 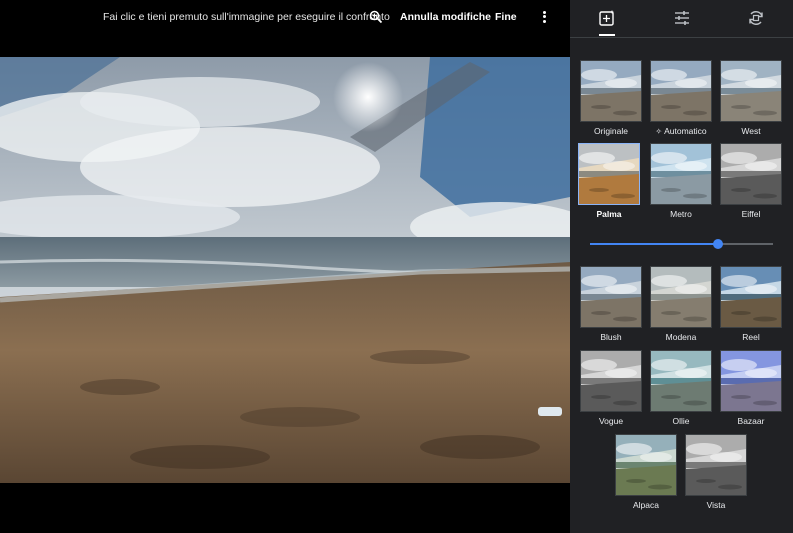 I want to click on filter-alpaca: Alpaca, so click(x=646, y=472).